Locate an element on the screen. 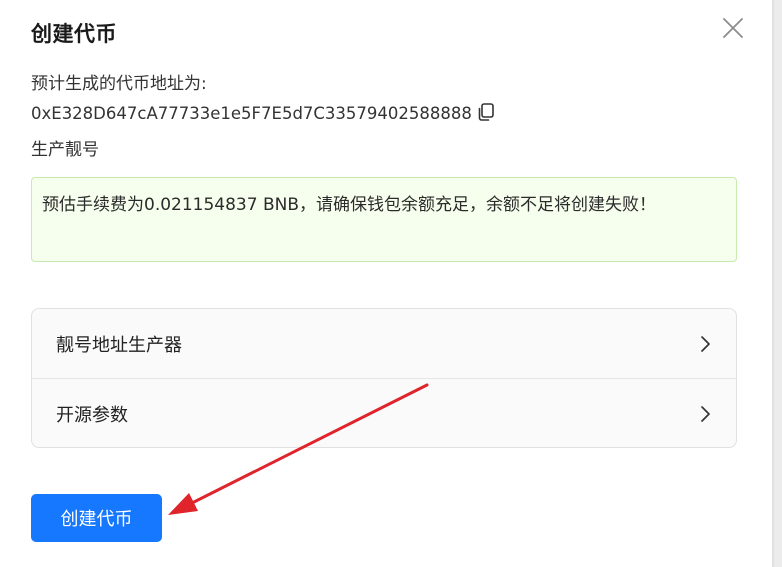  copy-icon is located at coordinates (486, 112).